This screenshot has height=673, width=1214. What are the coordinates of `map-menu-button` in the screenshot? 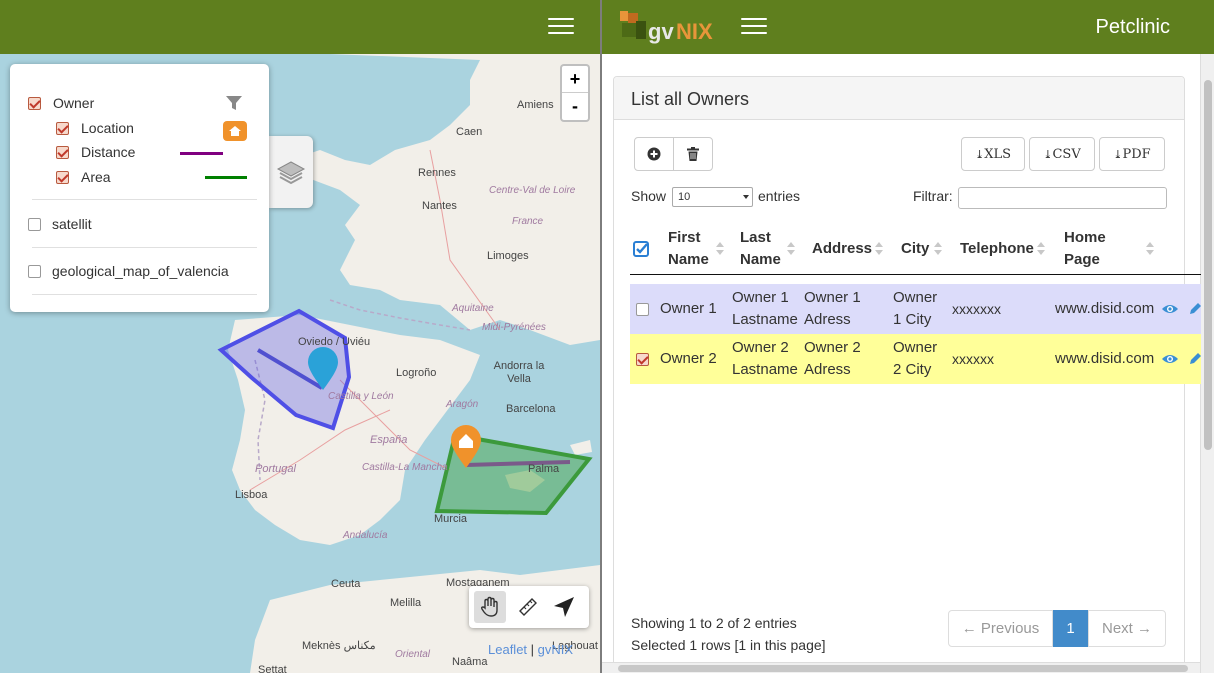 It's located at (561, 27).